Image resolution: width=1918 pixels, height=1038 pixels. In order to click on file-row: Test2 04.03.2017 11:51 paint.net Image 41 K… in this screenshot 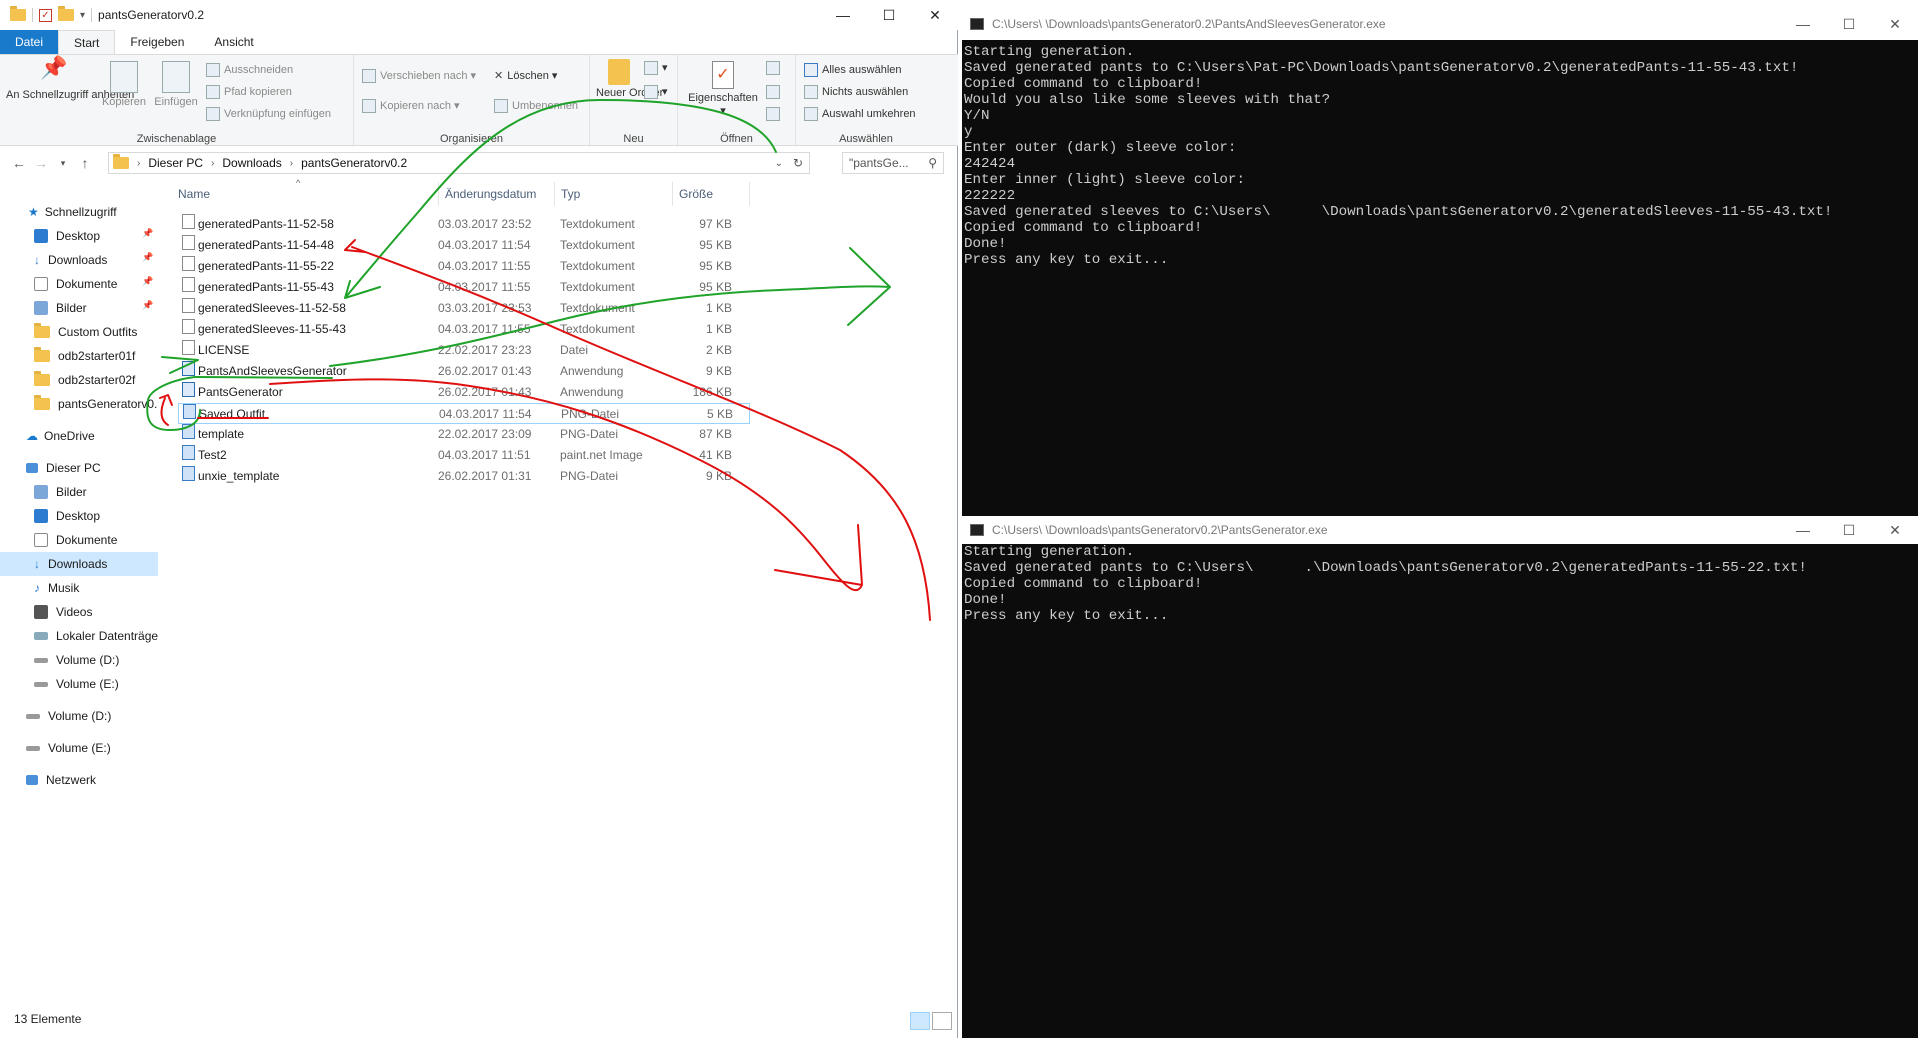, I will do `click(464, 455)`.